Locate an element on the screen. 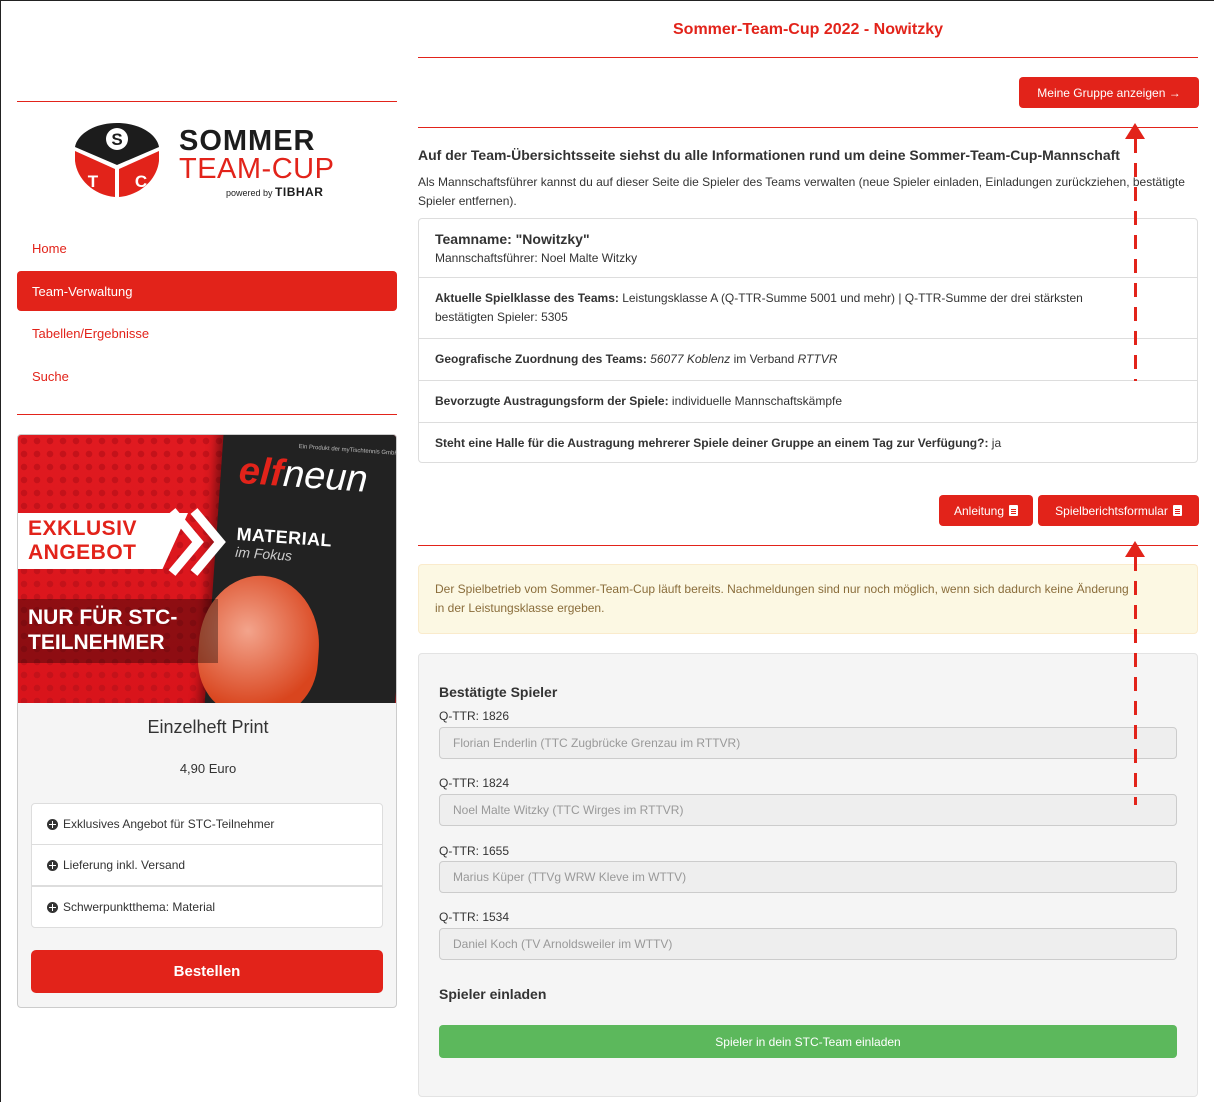 Image resolution: width=1214 pixels, height=1102 pixels. magazine-title-b: neun is located at coordinates (325, 477).